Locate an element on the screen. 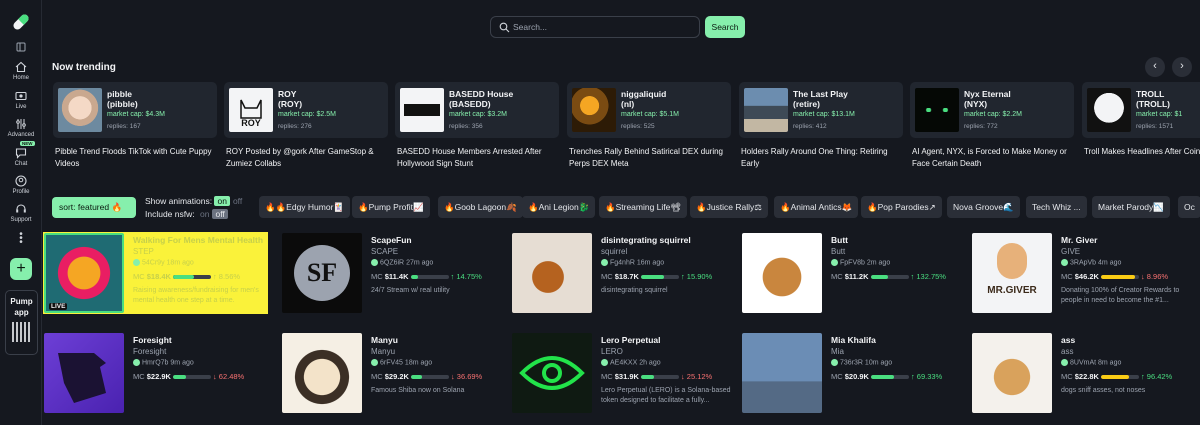  search-button: Search is located at coordinates (725, 27).